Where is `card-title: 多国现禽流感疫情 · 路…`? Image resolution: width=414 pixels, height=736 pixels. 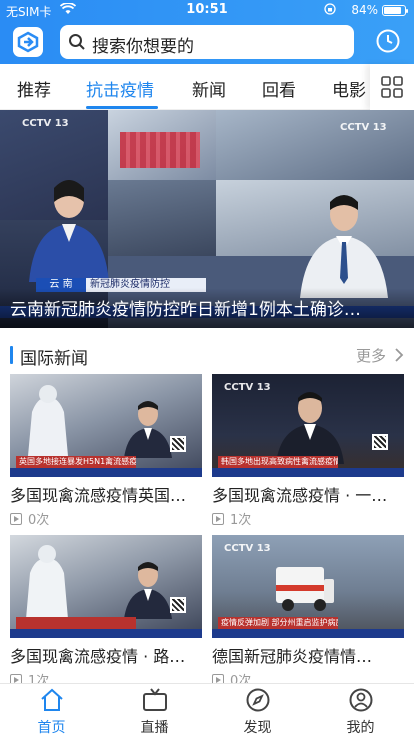 card-title: 多国现禽流感疫情 · 路… is located at coordinates (98, 656).